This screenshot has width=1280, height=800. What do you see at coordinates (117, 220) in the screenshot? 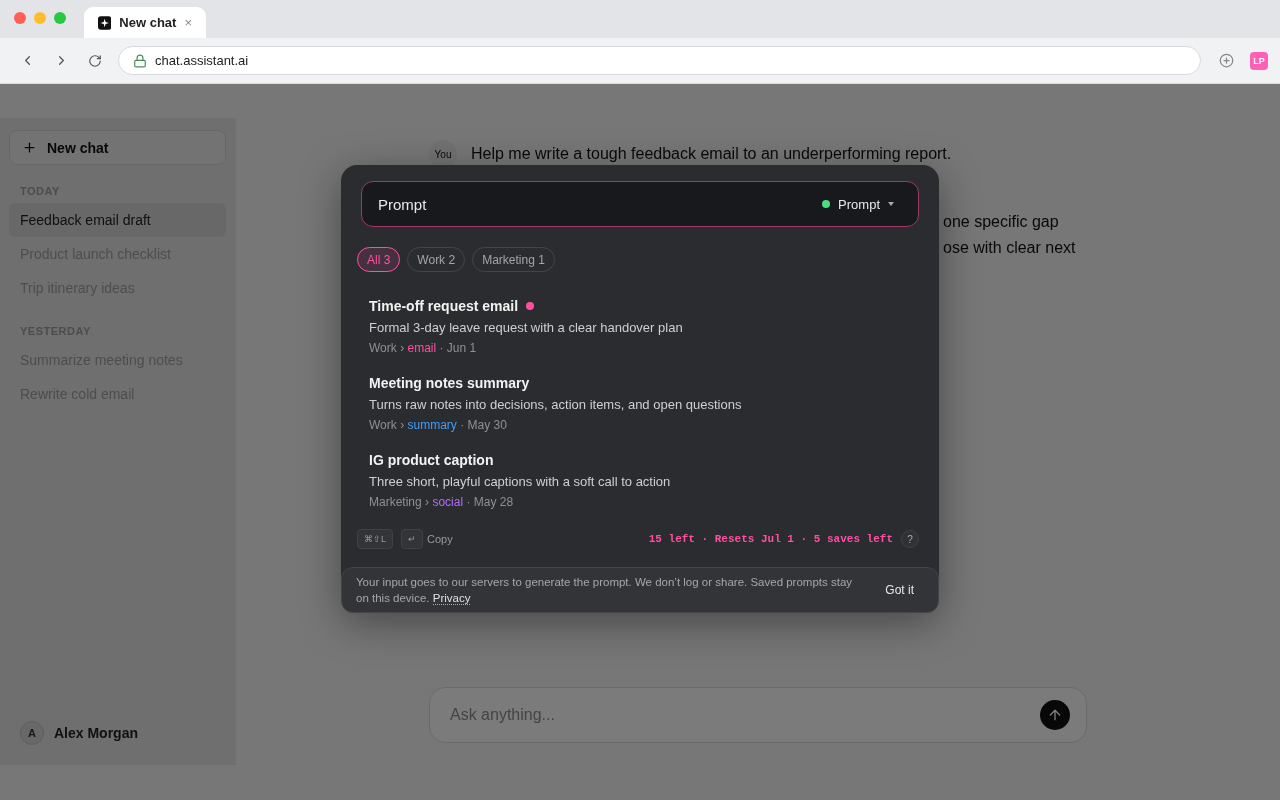
I see `chat-history-item: Feedback email draft` at bounding box center [117, 220].